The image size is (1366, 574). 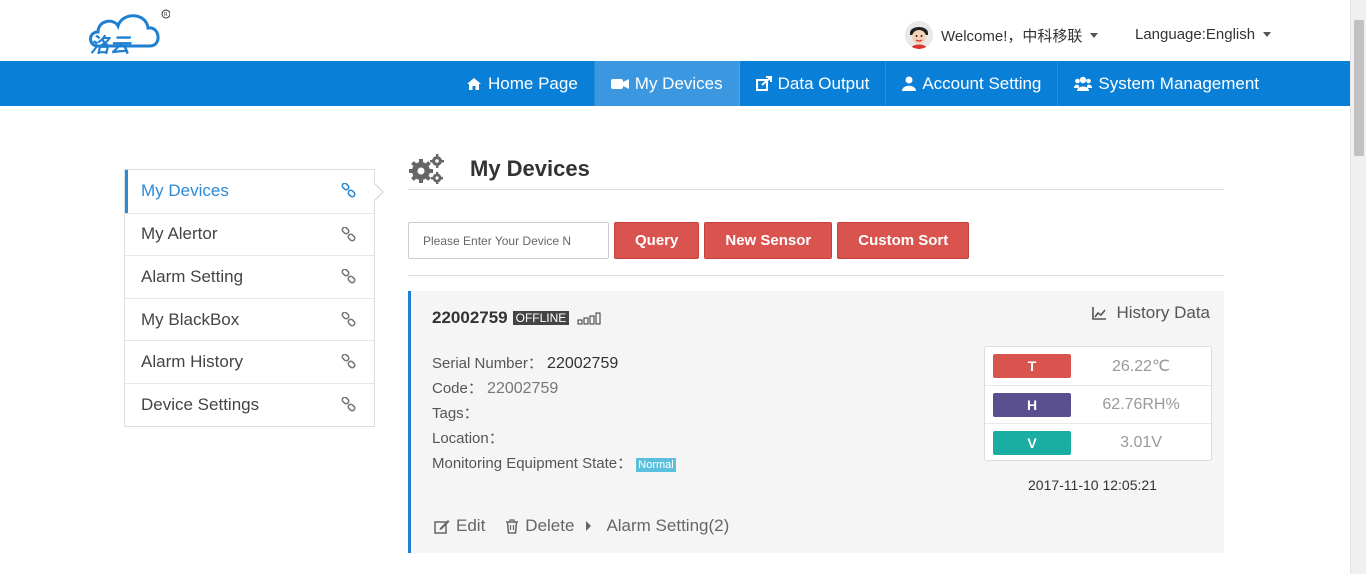 I want to click on nav-label: Home Page, so click(x=533, y=83).